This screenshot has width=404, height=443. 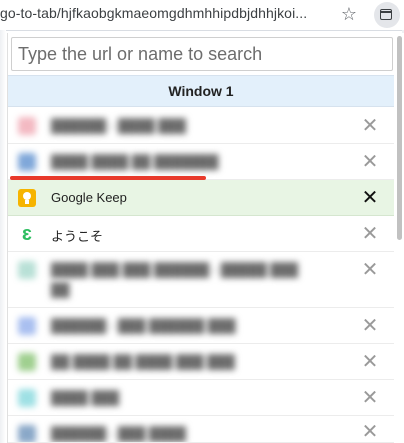 I want to click on tab-row: ██ ████ ██ ████ ███ ███ ✕, so click(x=201, y=362).